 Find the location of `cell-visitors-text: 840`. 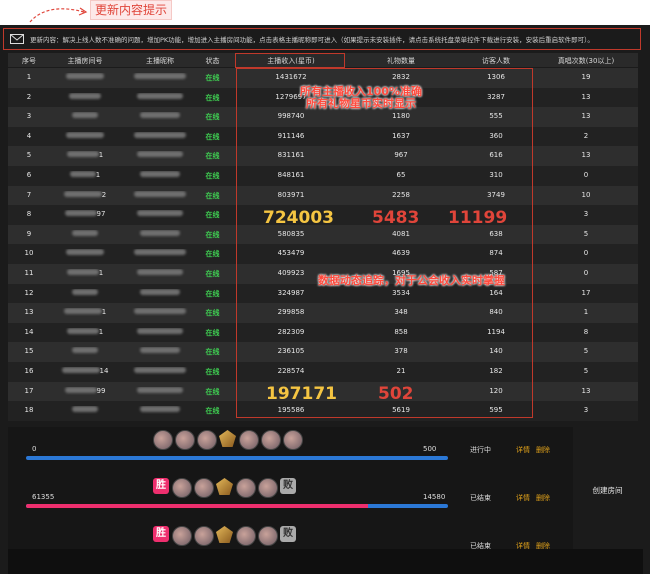

cell-visitors-text: 840 is located at coordinates (496, 312).